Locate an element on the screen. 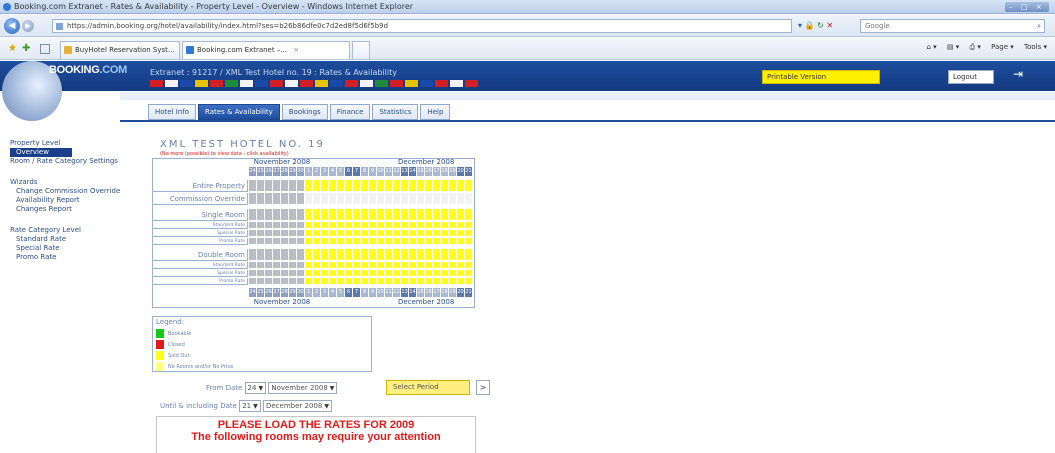 This screenshot has width=1055, height=453. tab-finance: Finance is located at coordinates (350, 112).